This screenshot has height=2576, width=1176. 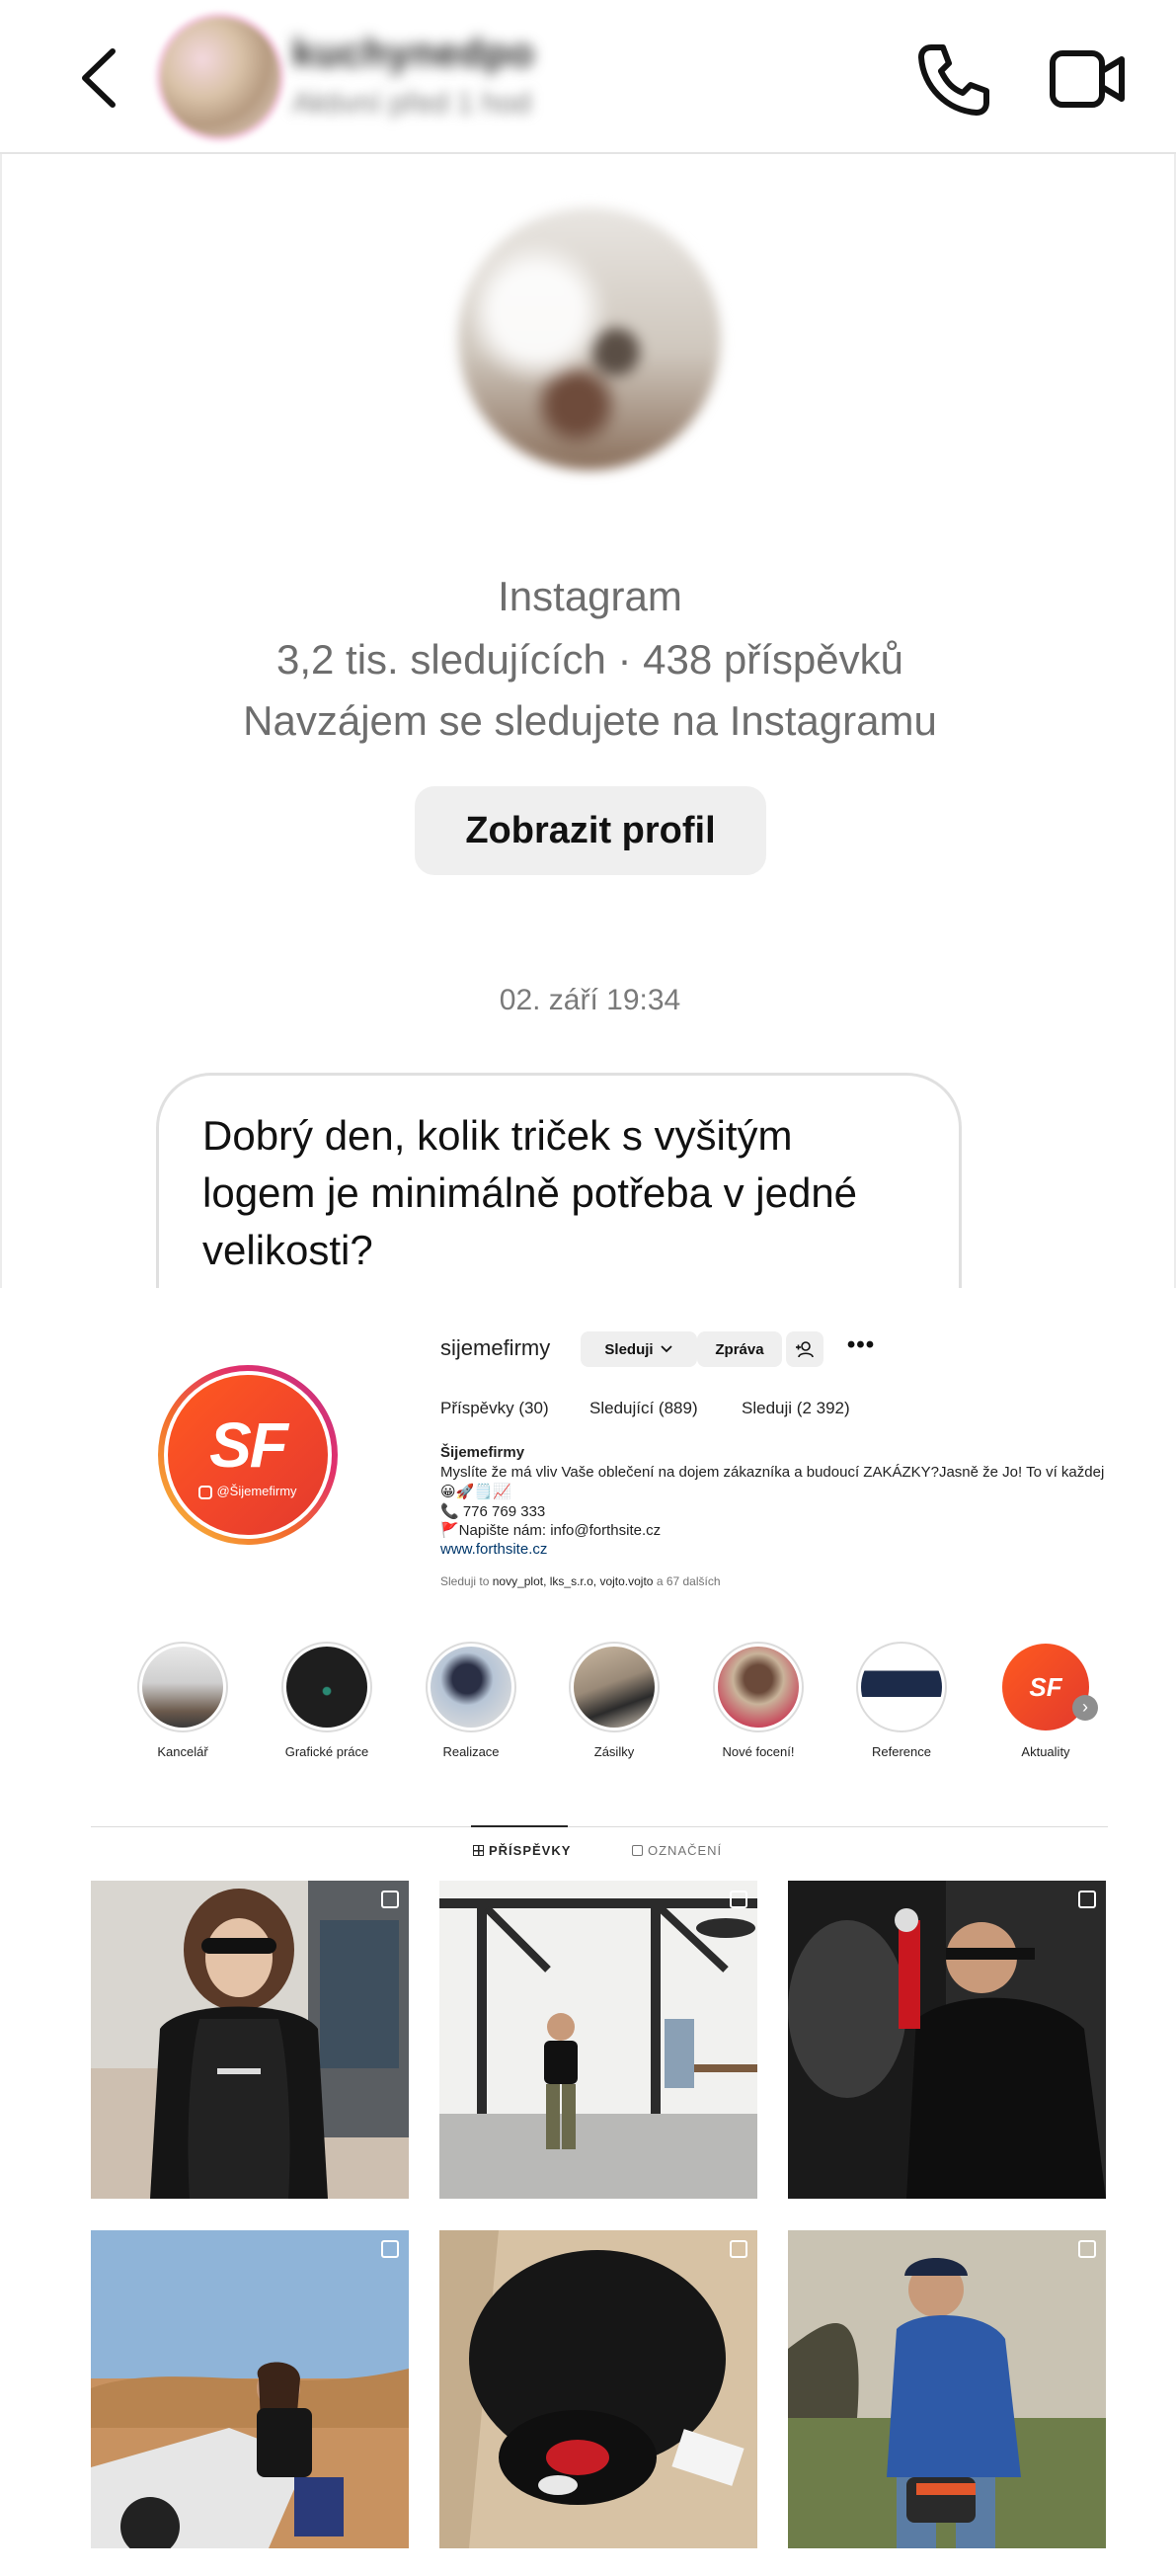 I want to click on grid-icon, so click(x=478, y=1850).